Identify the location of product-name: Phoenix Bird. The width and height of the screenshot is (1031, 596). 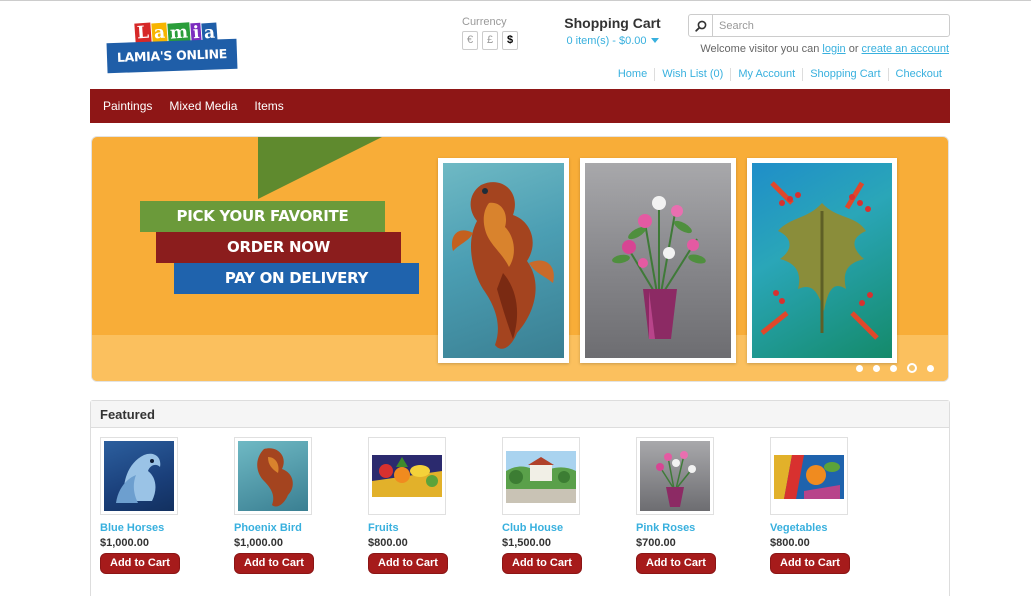
(301, 528).